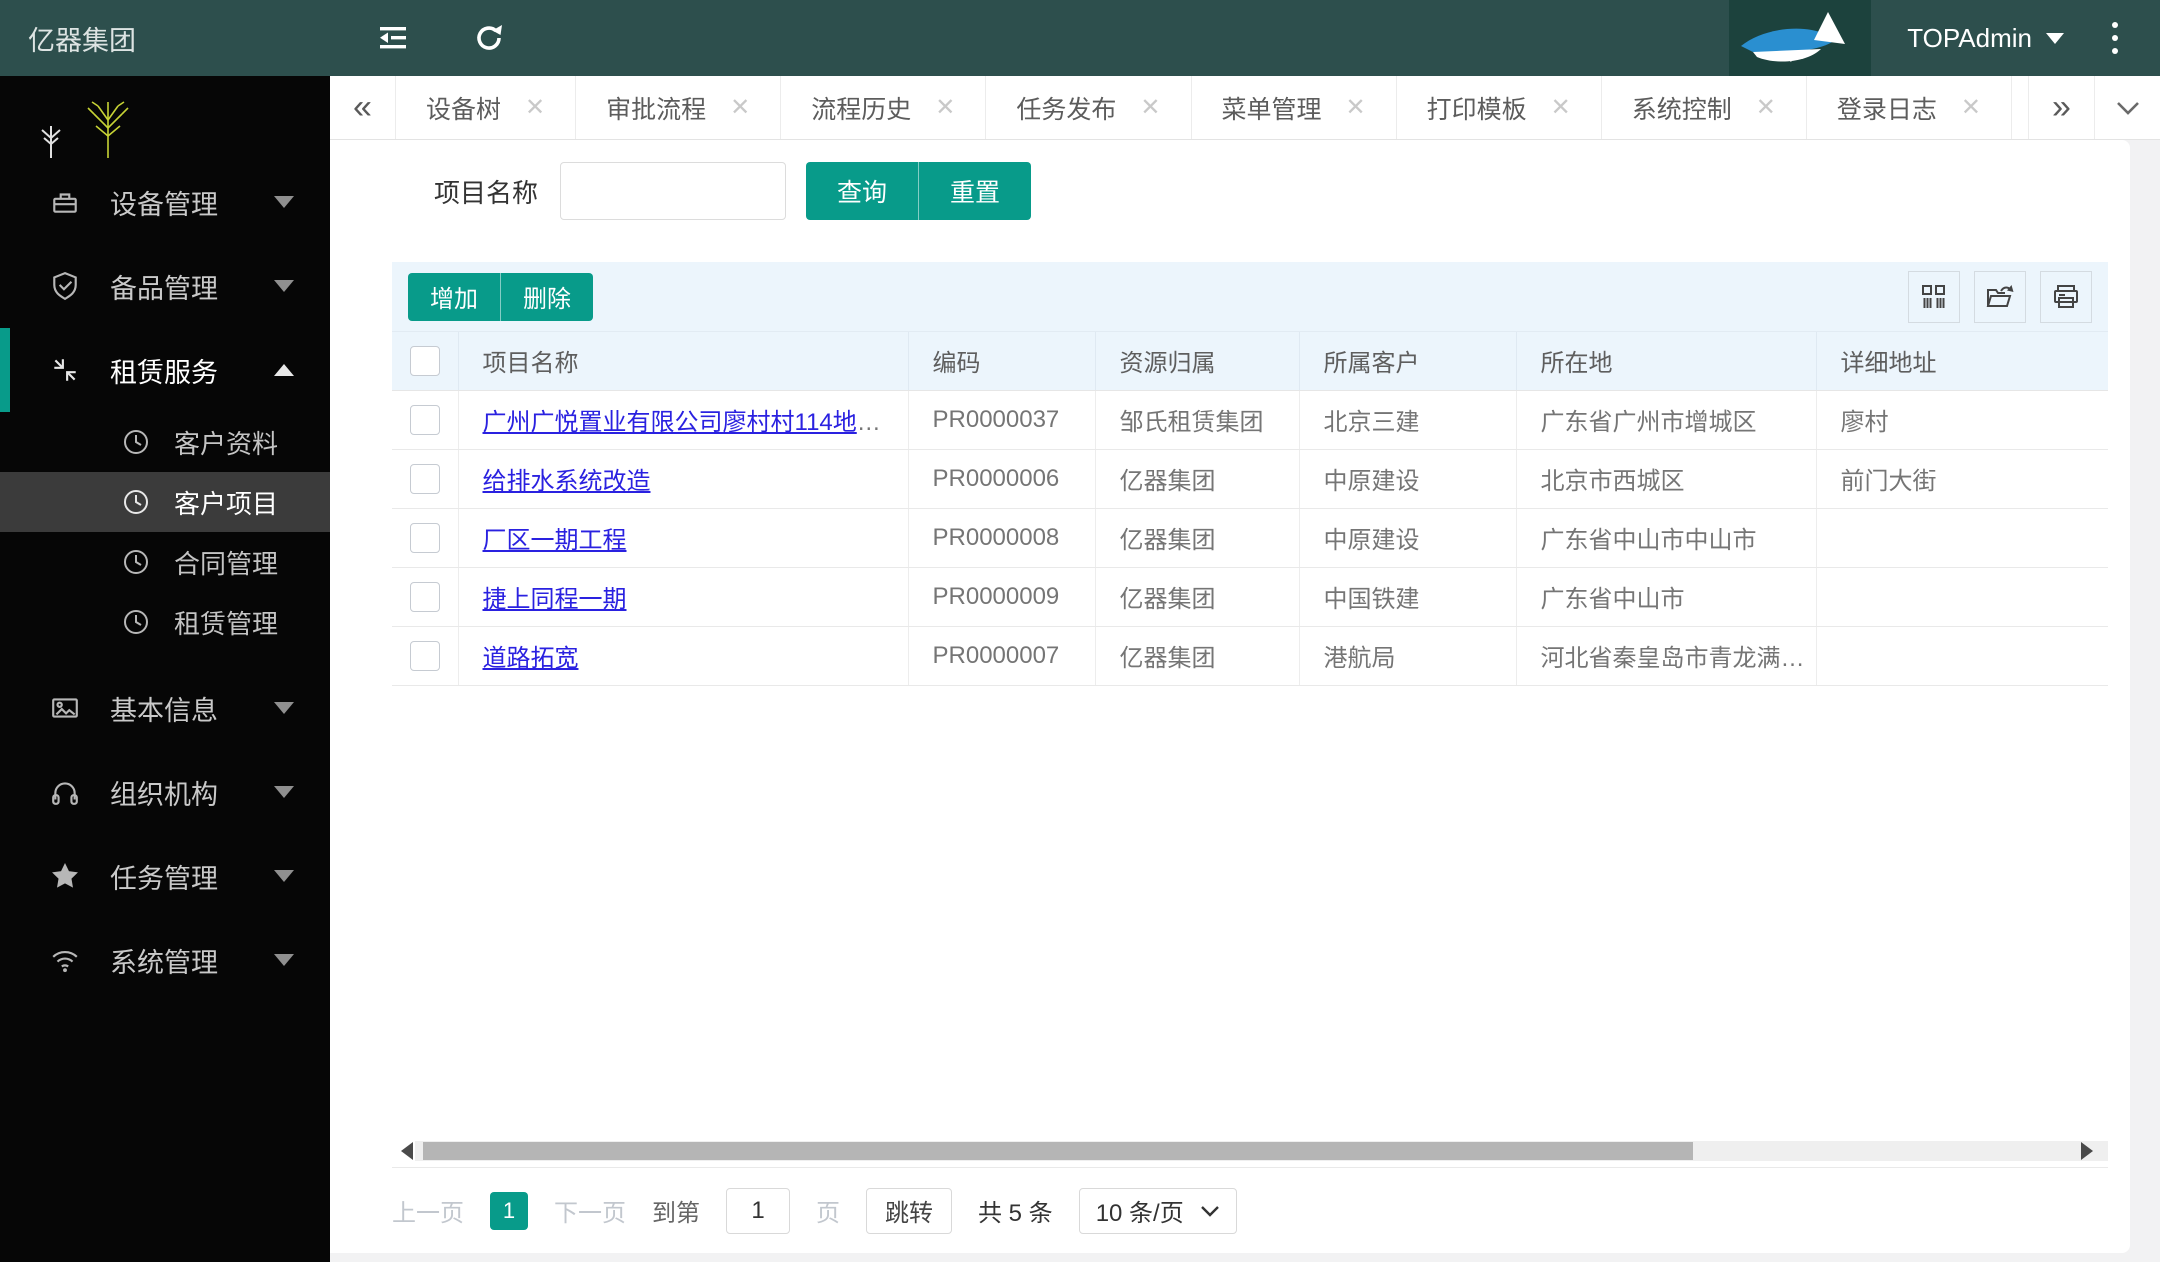  I want to click on outdent-icon, so click(393, 38).